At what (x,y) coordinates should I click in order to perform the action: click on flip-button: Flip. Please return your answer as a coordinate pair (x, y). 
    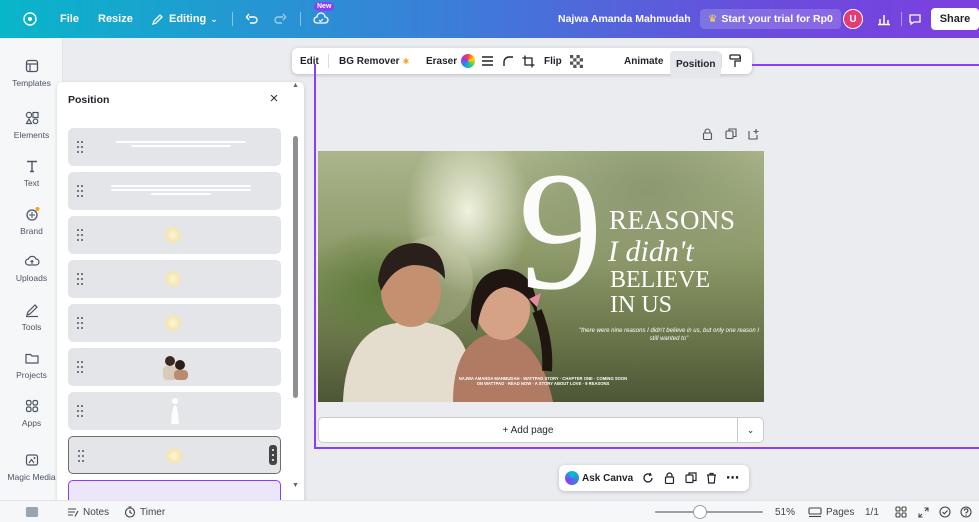
    Looking at the image, I should click on (553, 61).